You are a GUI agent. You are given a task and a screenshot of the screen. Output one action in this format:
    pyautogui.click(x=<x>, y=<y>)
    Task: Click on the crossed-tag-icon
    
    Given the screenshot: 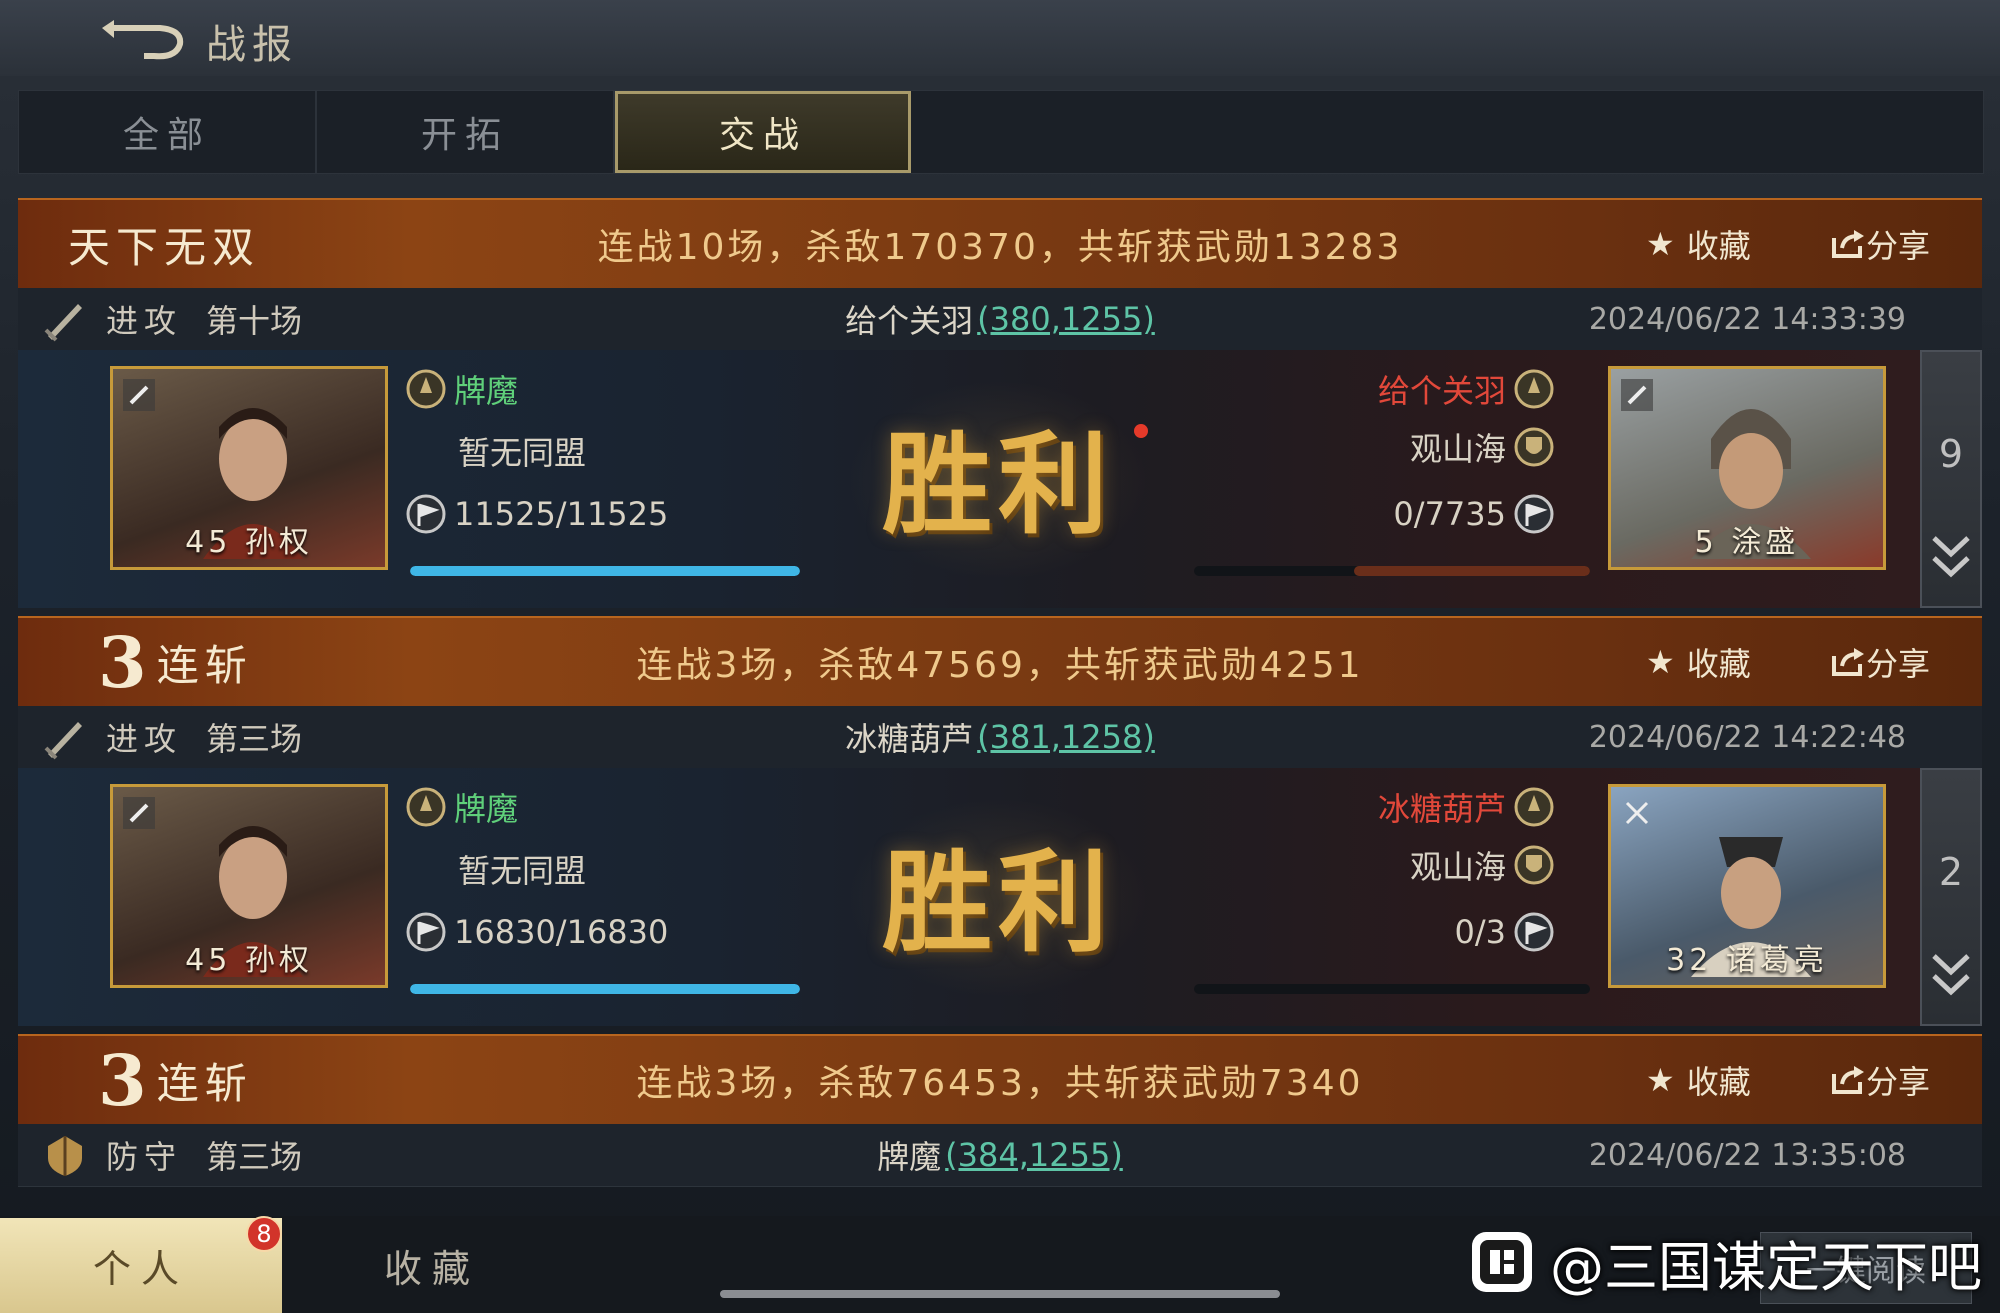 What is the action you would take?
    pyautogui.click(x=1637, y=813)
    